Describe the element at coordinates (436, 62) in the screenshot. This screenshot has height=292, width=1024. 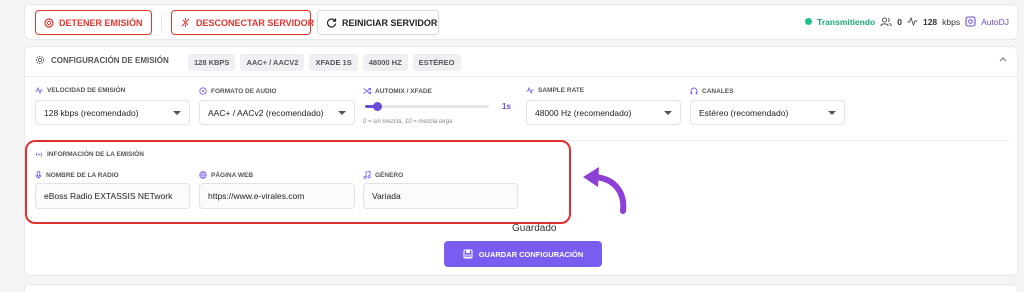
I see `badge-channels: ESTÉREO` at that location.